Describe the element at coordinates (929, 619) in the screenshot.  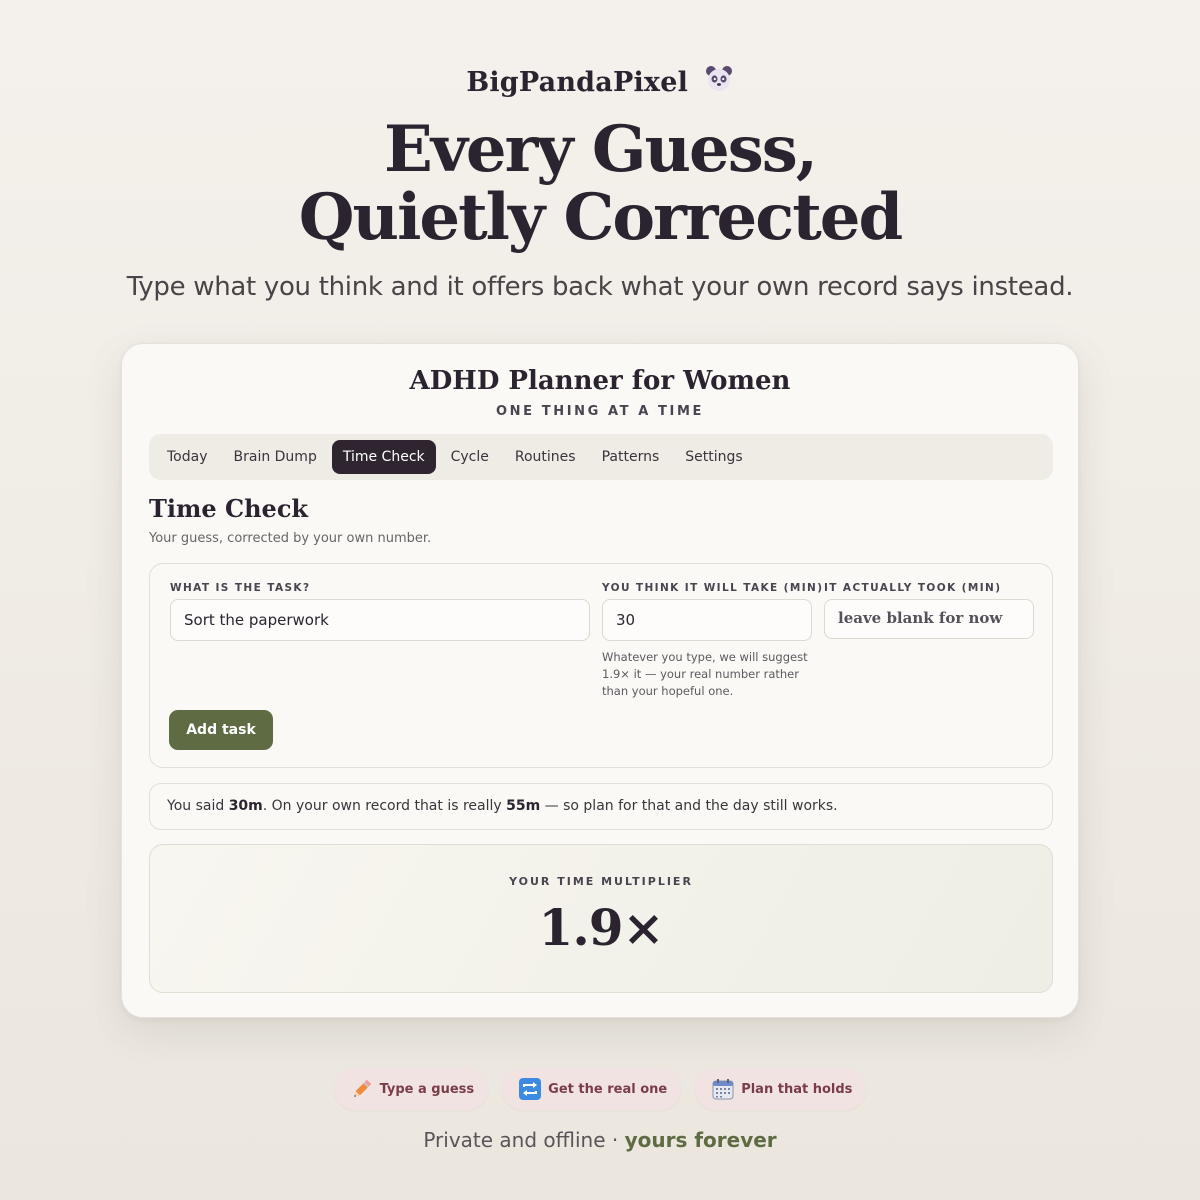
I see `actual-input: leave blank for now` at that location.